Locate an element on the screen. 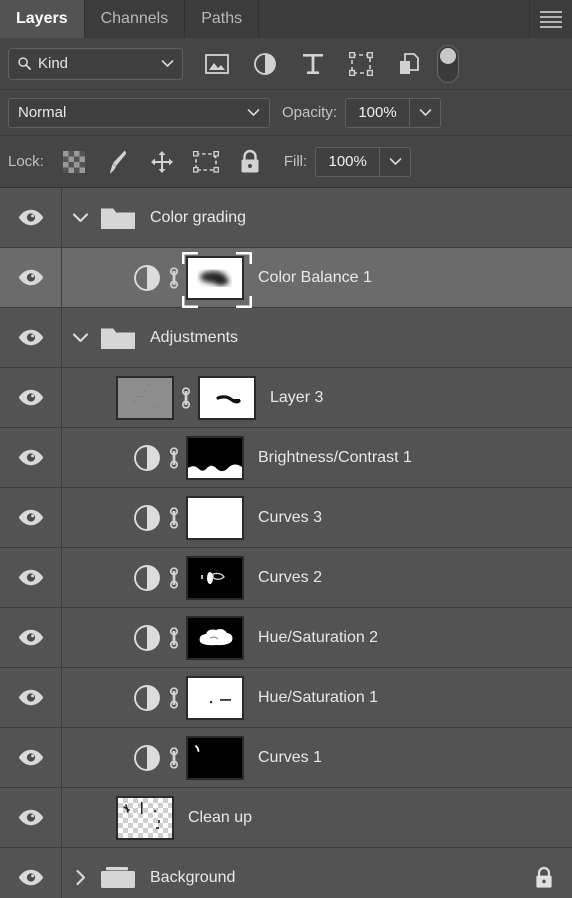 The height and width of the screenshot is (898, 572). filter-row: Kind is located at coordinates (286, 64).